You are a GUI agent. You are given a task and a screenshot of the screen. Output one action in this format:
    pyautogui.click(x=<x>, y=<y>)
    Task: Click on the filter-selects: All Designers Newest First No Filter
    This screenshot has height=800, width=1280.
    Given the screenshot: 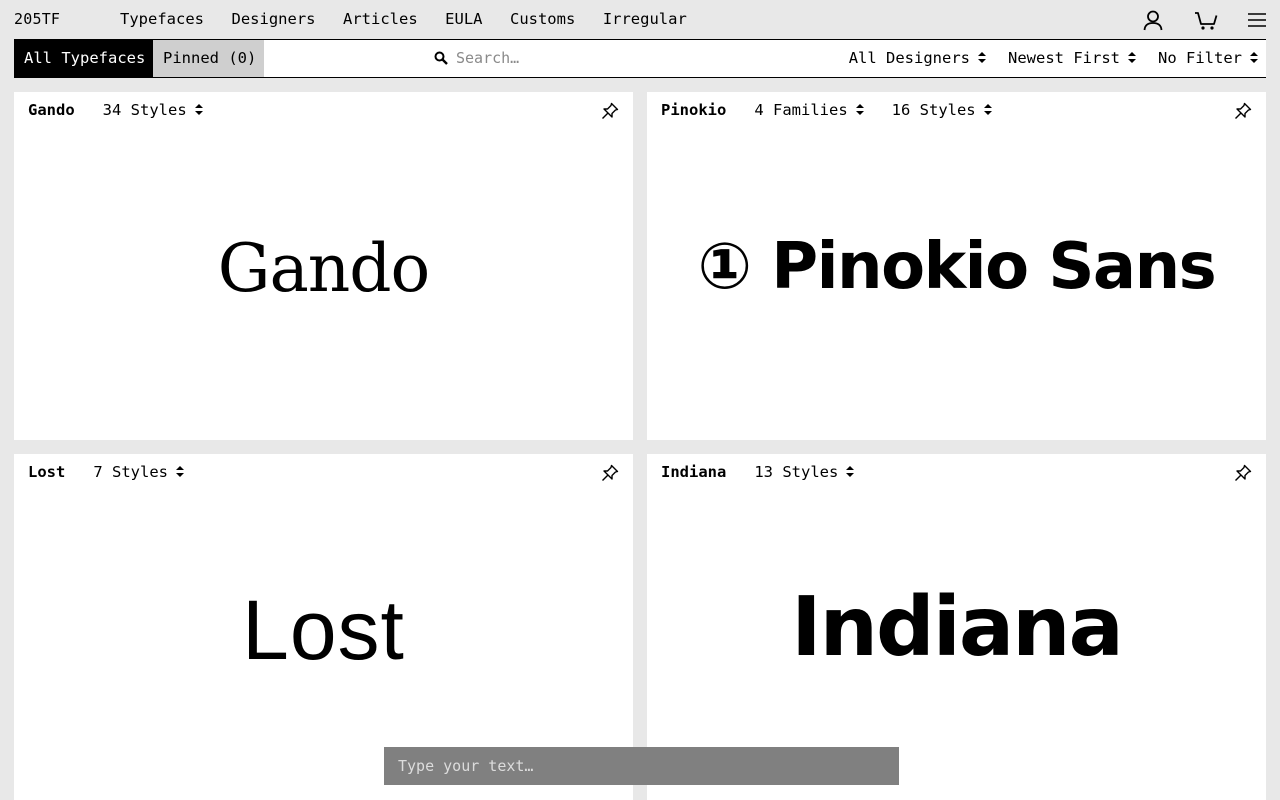 What is the action you would take?
    pyautogui.click(x=1053, y=58)
    